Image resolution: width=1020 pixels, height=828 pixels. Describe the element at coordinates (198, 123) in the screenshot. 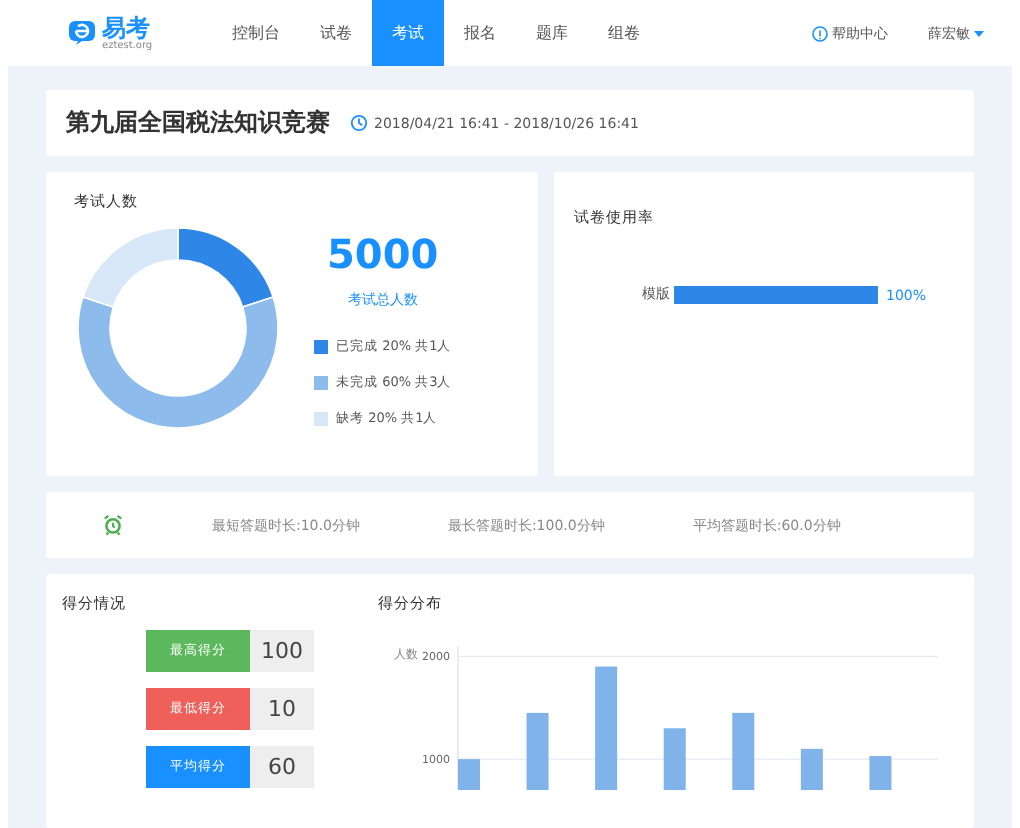

I see `exam-title: 第九届全国税法知识竞赛` at that location.